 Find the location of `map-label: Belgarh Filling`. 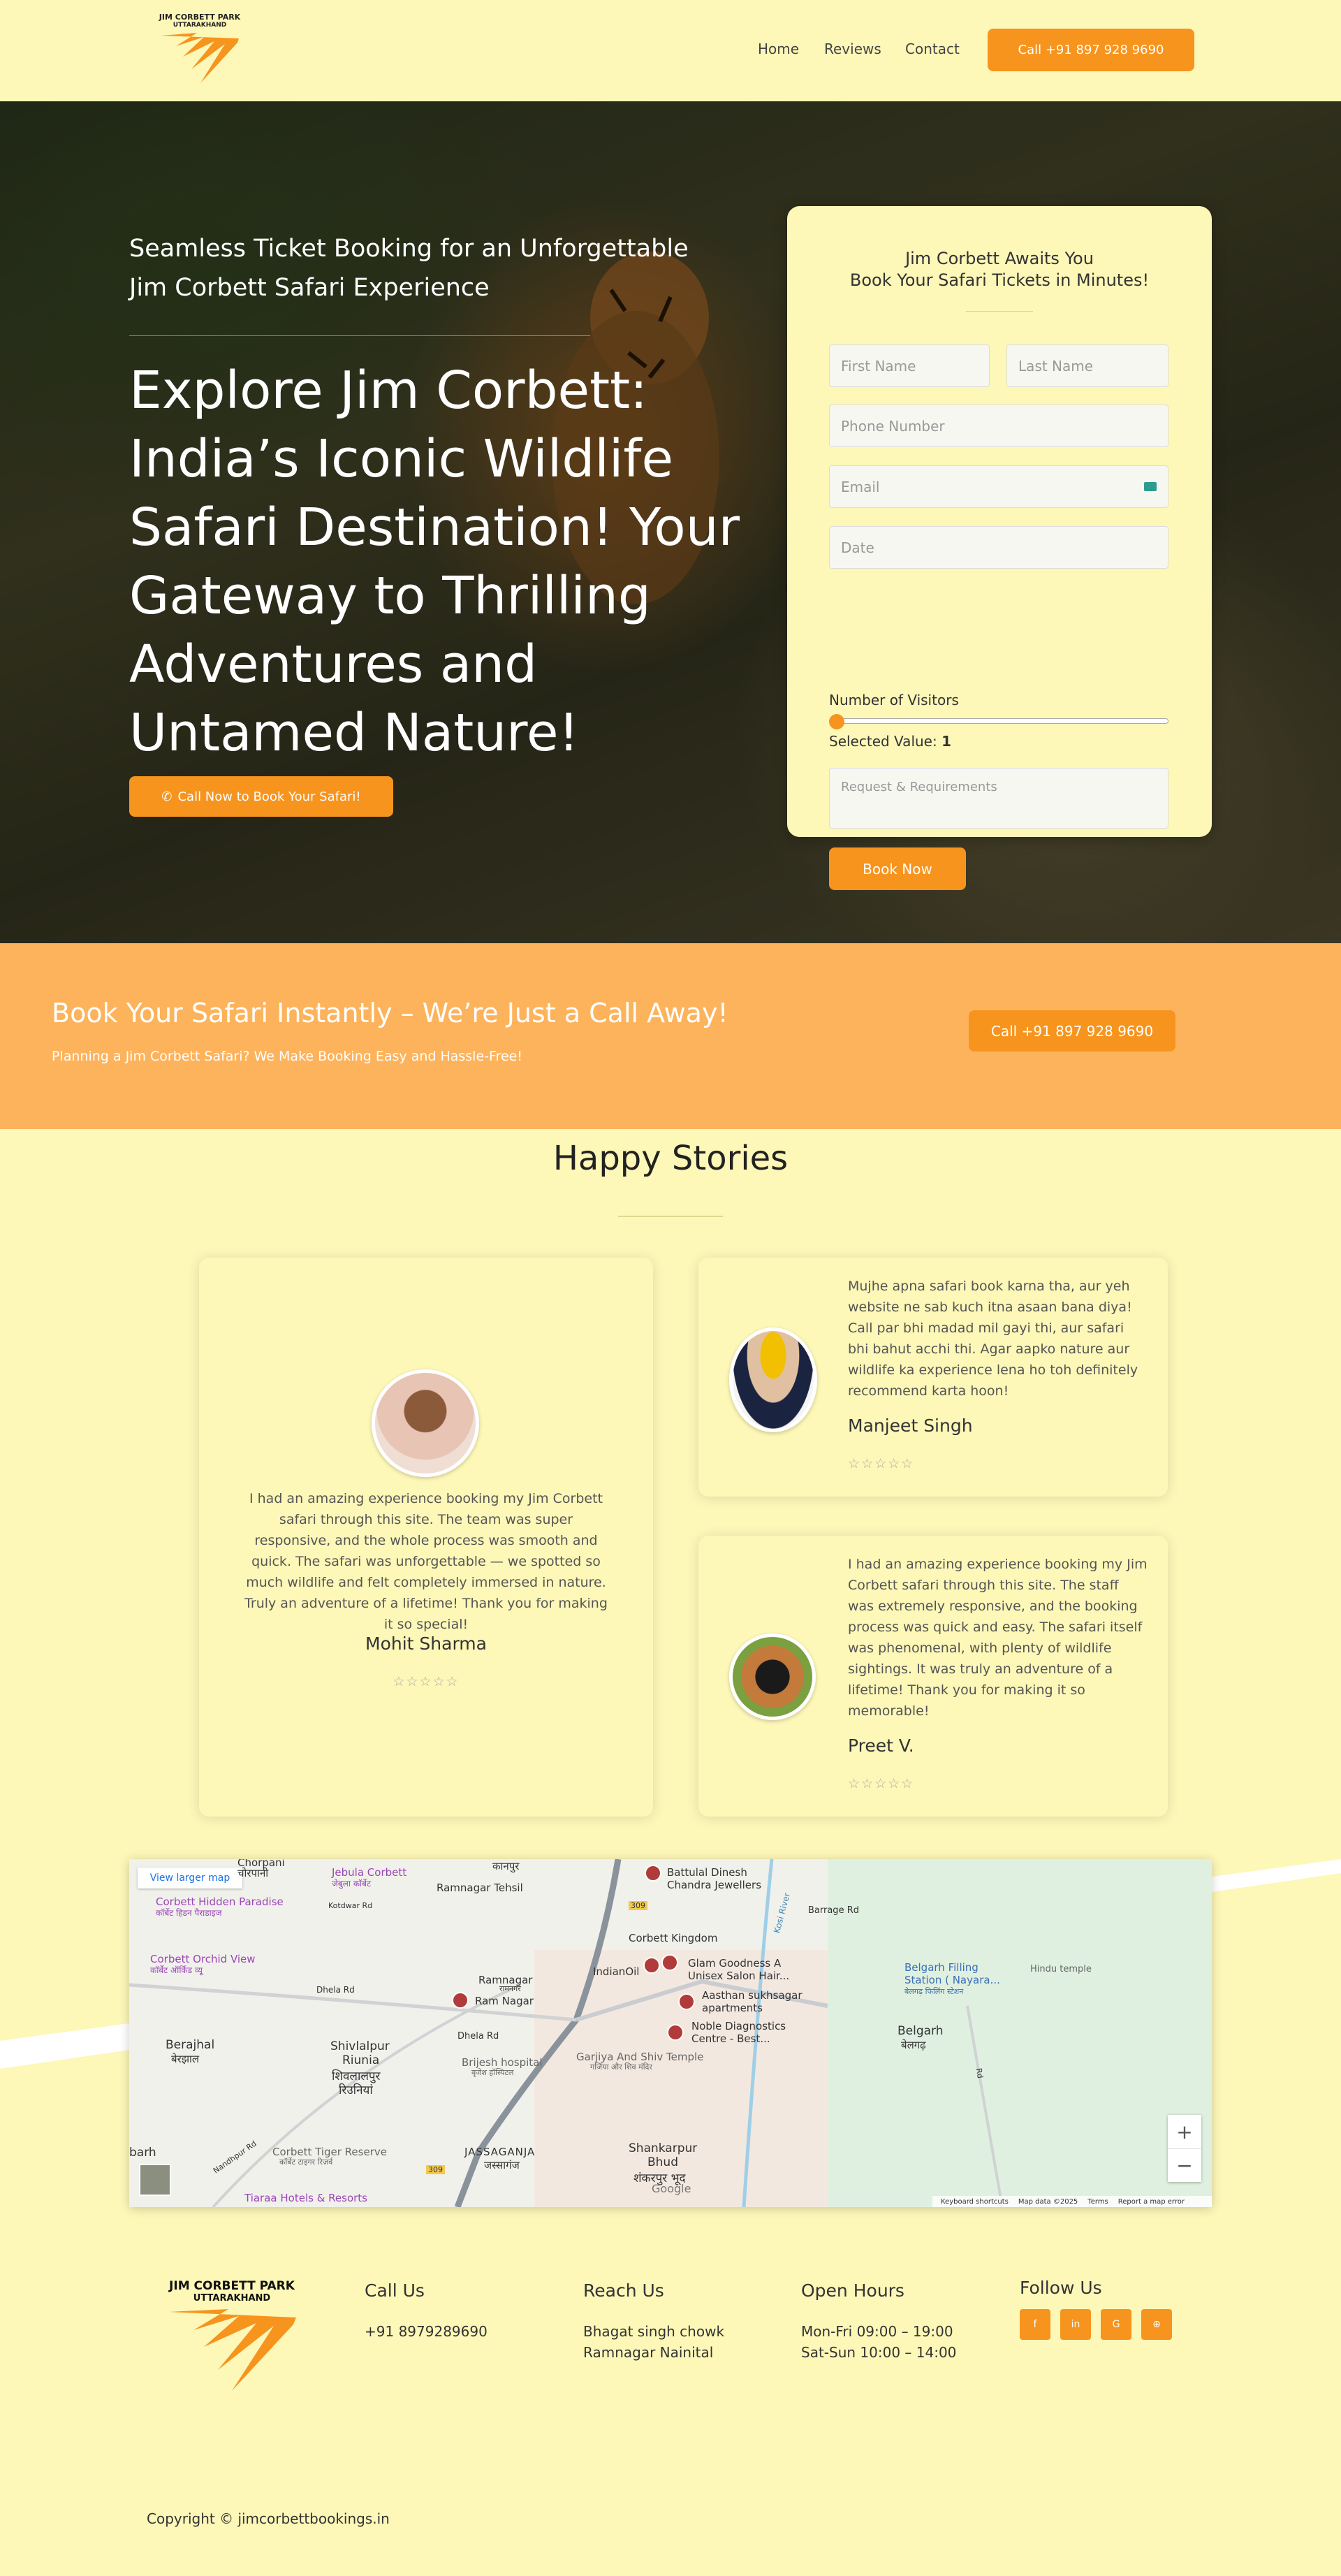

map-label: Belgarh Filling is located at coordinates (942, 1967).